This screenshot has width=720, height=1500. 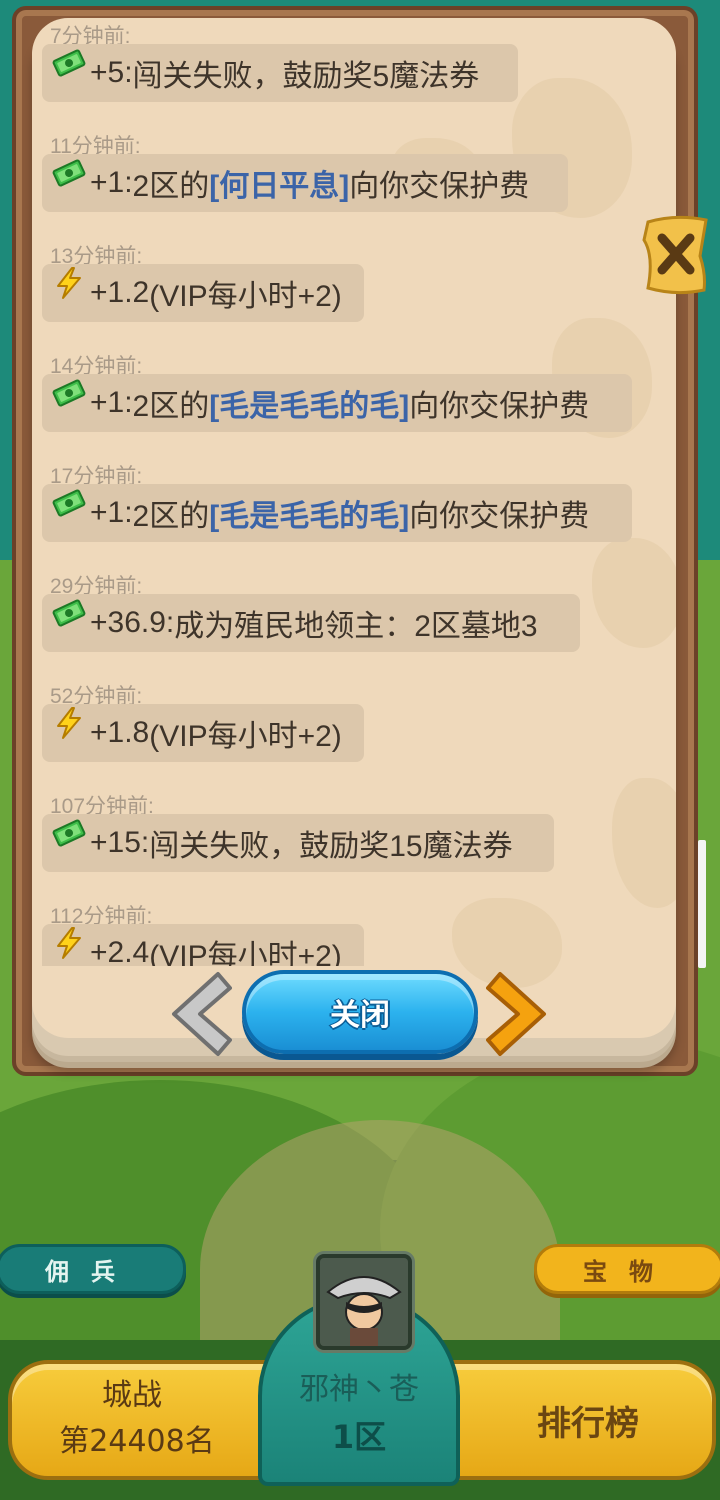 I want to click on log-entry-message: +2.4 (VIP每小时+2), so click(x=203, y=945).